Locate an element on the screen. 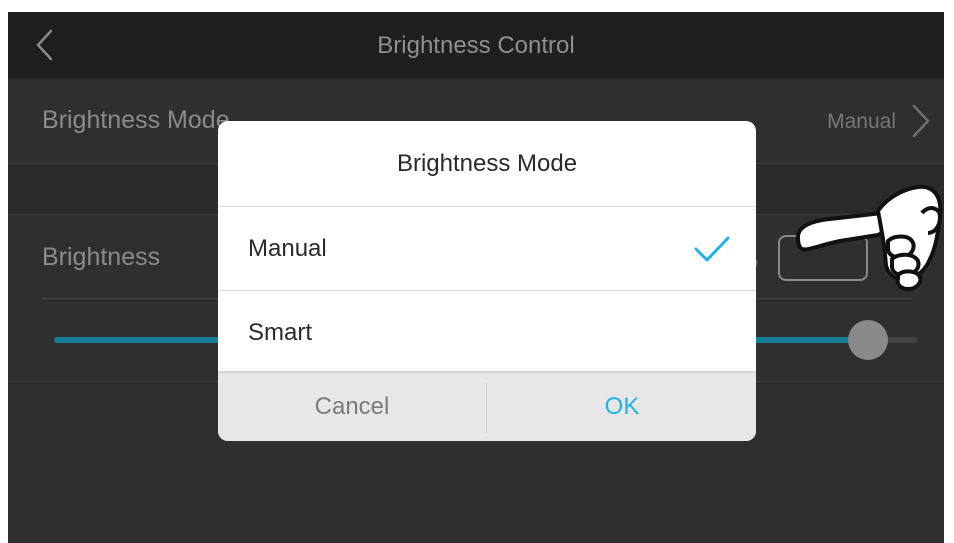 This screenshot has width=954, height=543. pointing-hand-icon is located at coordinates (869, 237).